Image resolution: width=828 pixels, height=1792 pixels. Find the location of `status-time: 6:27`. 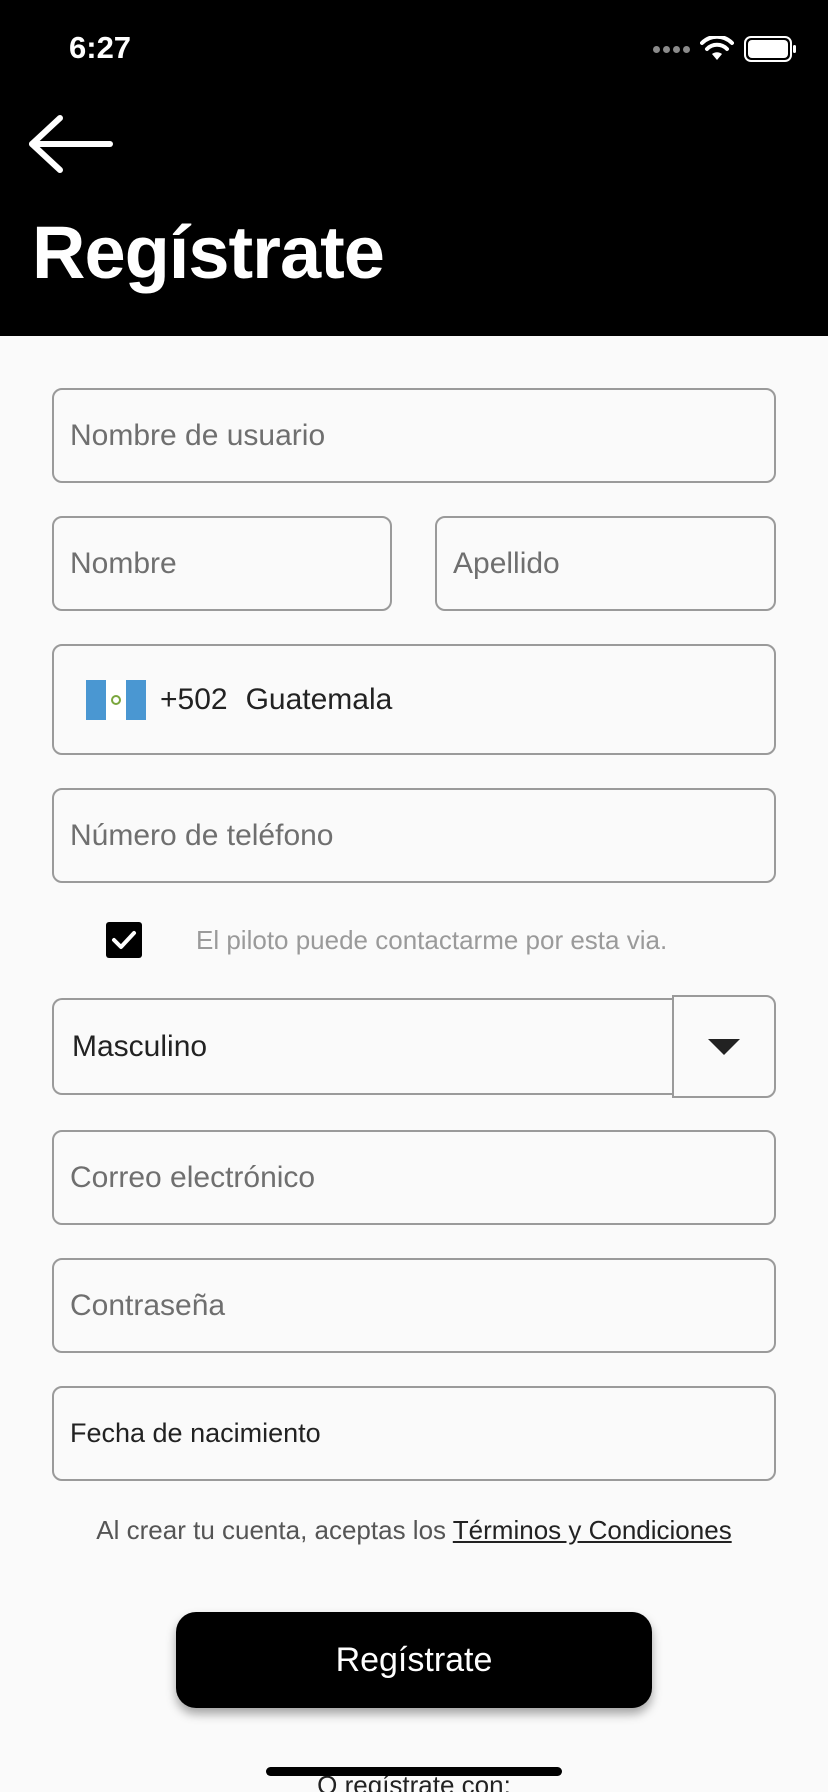

status-time: 6:27 is located at coordinates (100, 47).